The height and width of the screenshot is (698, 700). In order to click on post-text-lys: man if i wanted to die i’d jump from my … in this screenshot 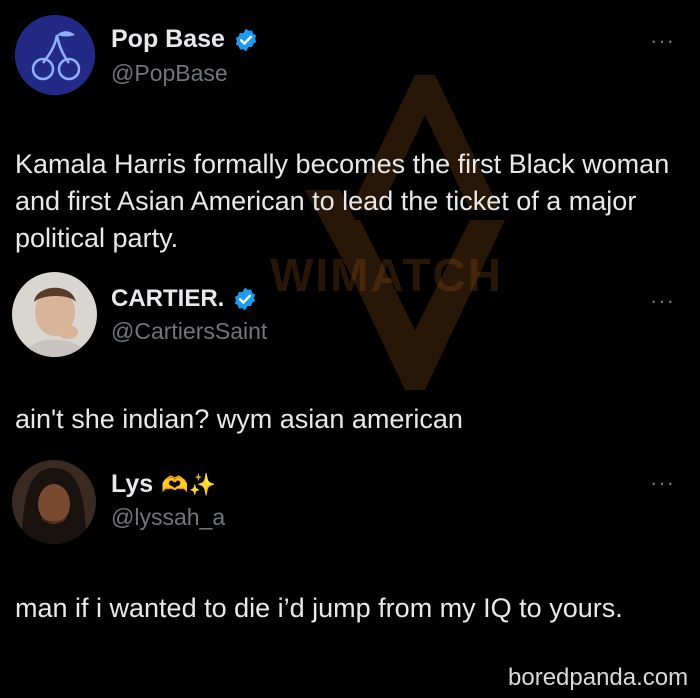, I will do `click(319, 608)`.